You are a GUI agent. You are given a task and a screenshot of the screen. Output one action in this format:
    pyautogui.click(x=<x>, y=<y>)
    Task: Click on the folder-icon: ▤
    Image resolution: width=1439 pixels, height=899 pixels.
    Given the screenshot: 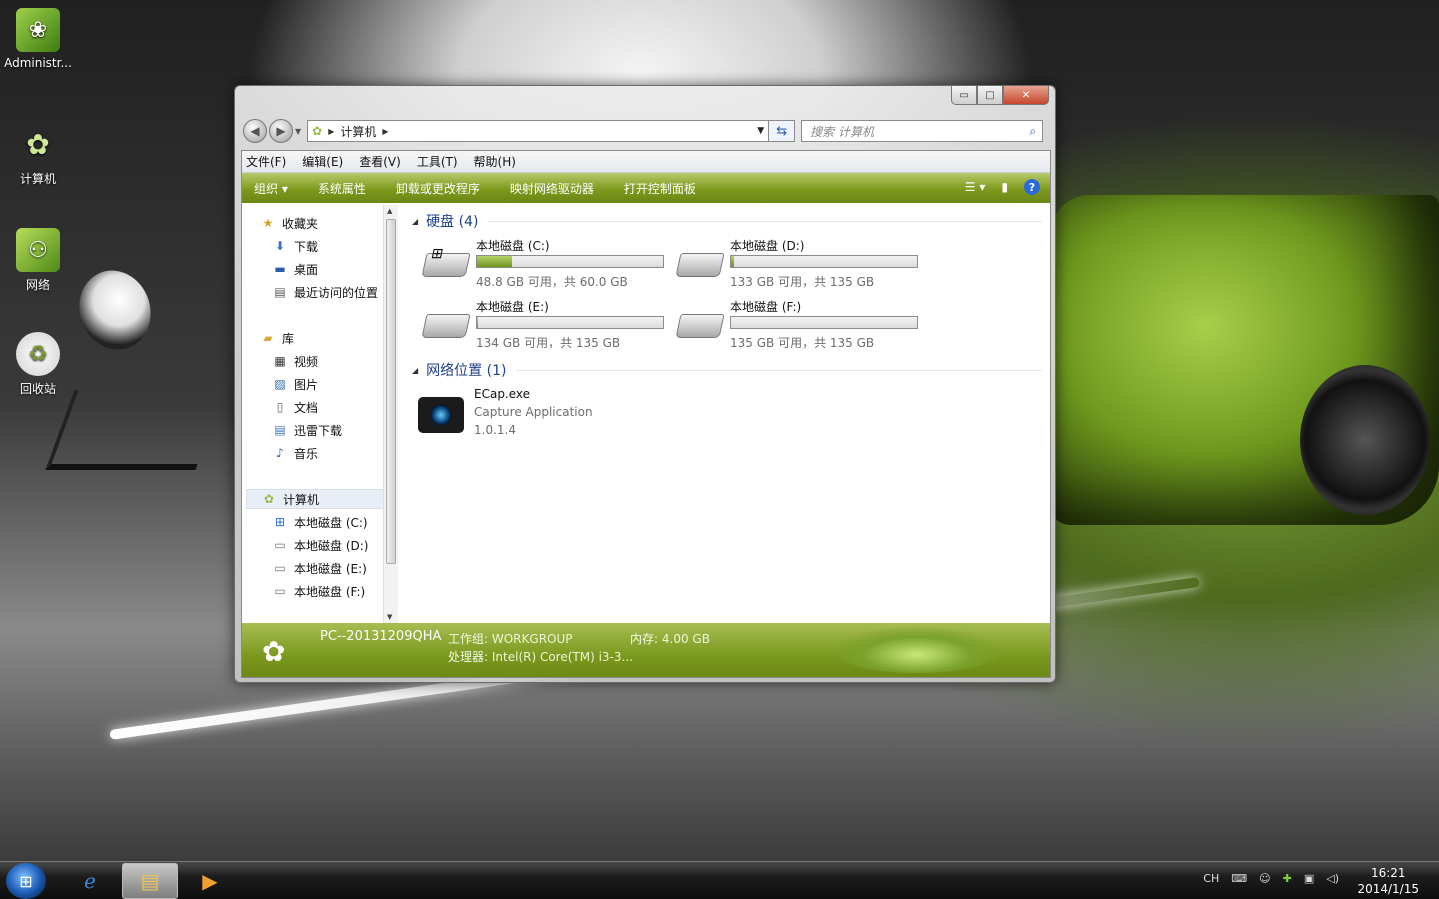 What is the action you would take?
    pyautogui.click(x=150, y=881)
    